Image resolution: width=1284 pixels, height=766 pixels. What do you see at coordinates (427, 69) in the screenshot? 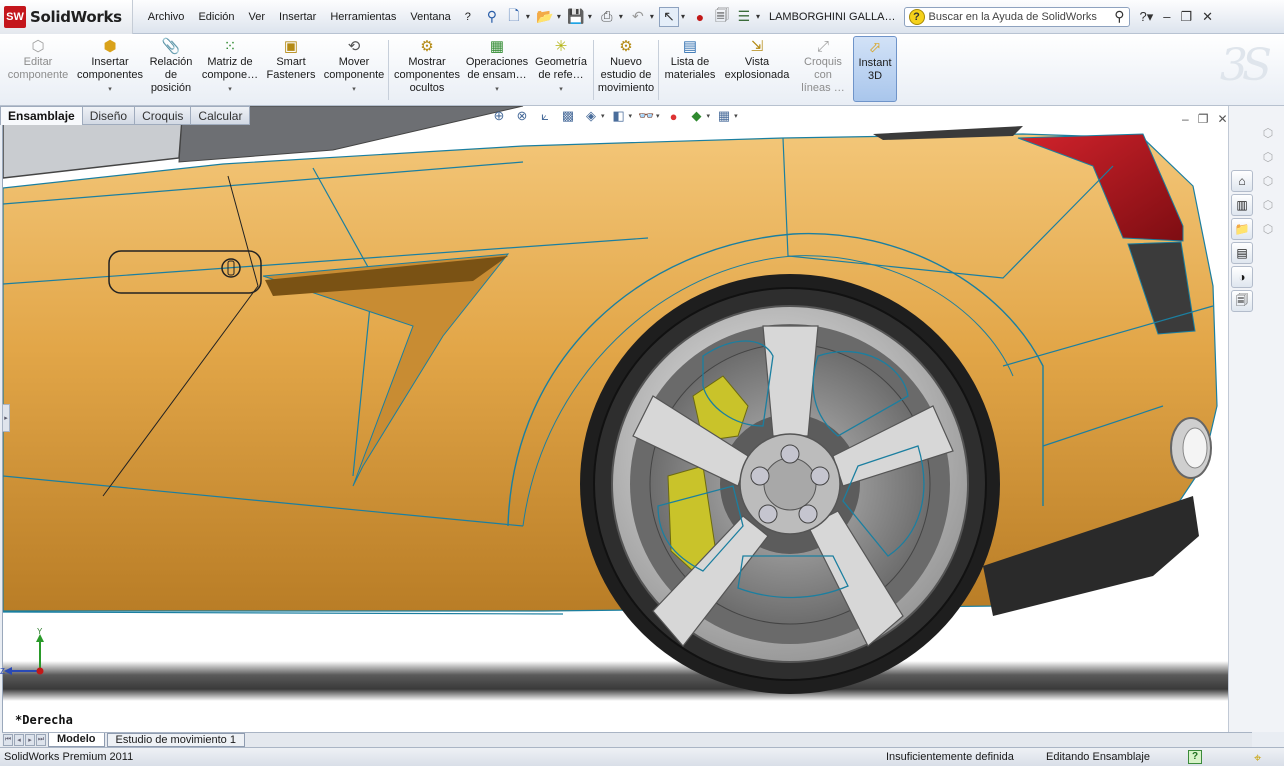
I see `mostrar-ocultos-button: ⚙ Mostrar componentes ocultos` at bounding box center [427, 69].